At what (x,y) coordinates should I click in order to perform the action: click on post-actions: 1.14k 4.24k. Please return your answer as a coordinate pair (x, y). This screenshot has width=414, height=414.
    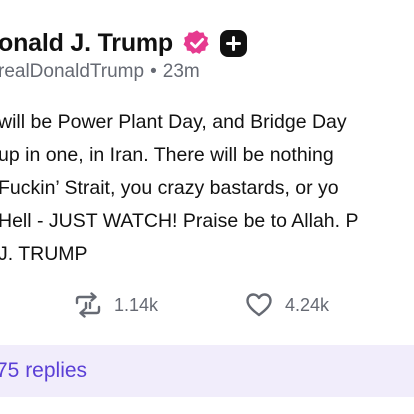
    Looking at the image, I should click on (207, 305).